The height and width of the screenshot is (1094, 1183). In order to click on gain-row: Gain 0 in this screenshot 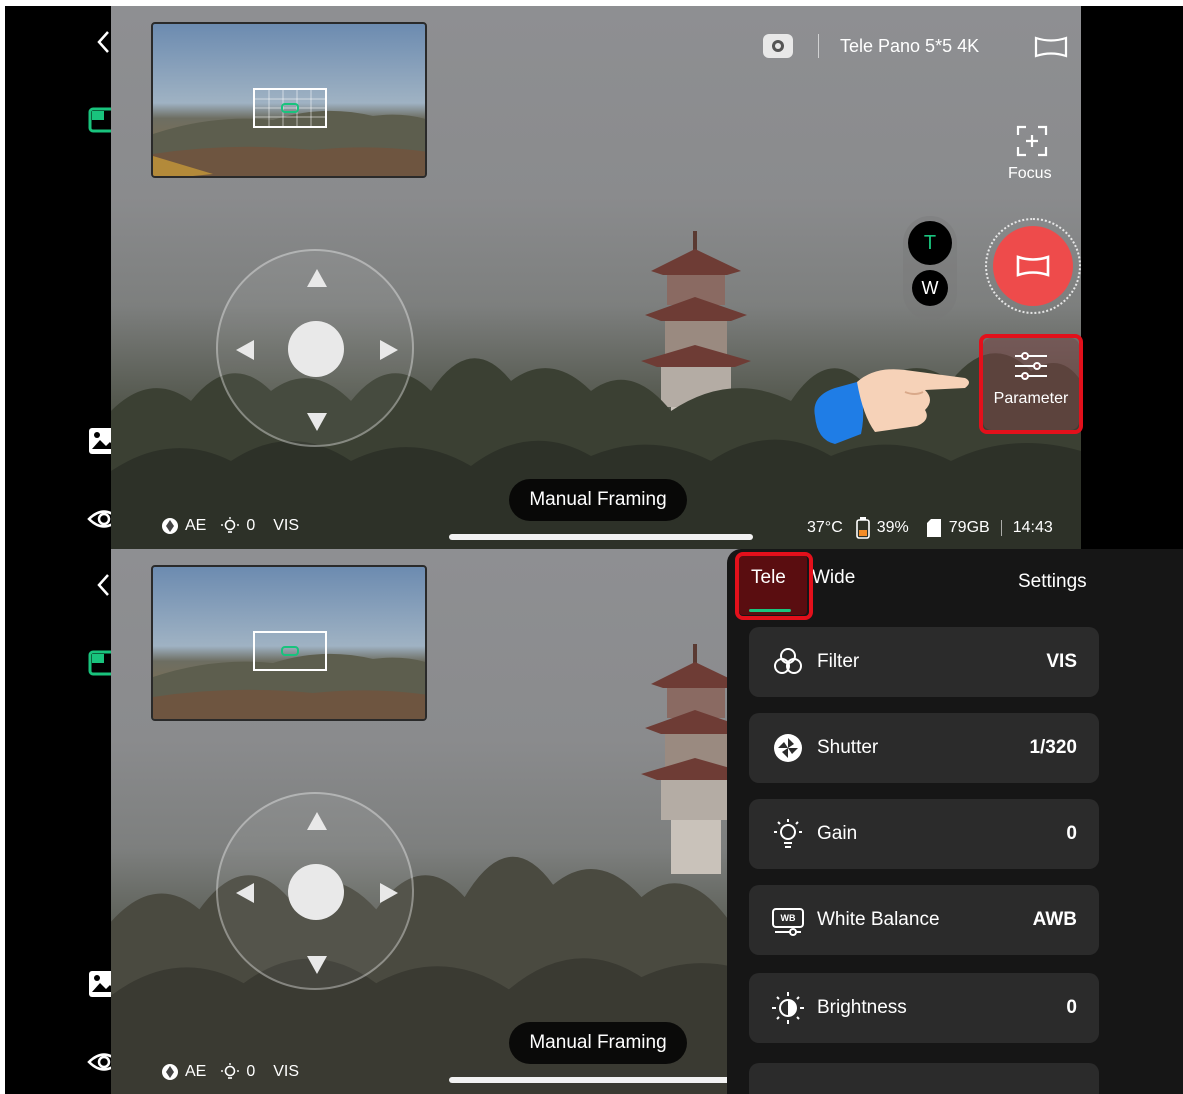, I will do `click(924, 834)`.